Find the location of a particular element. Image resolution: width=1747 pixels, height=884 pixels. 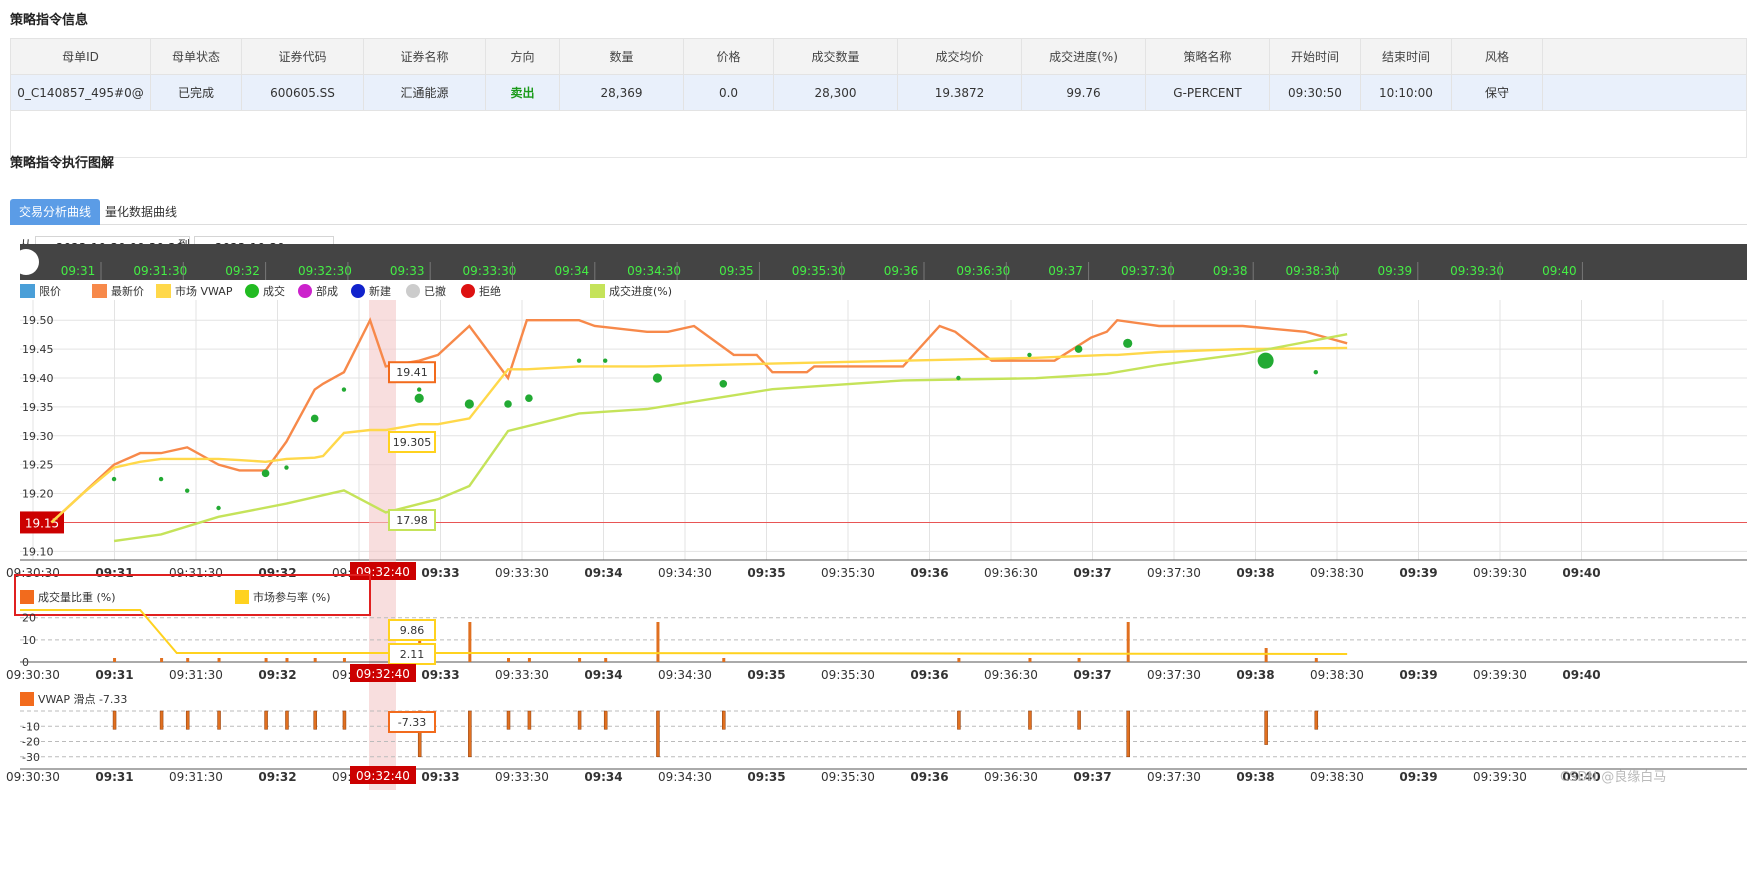

legend-label: 成交进度(%) is located at coordinates (640, 291).